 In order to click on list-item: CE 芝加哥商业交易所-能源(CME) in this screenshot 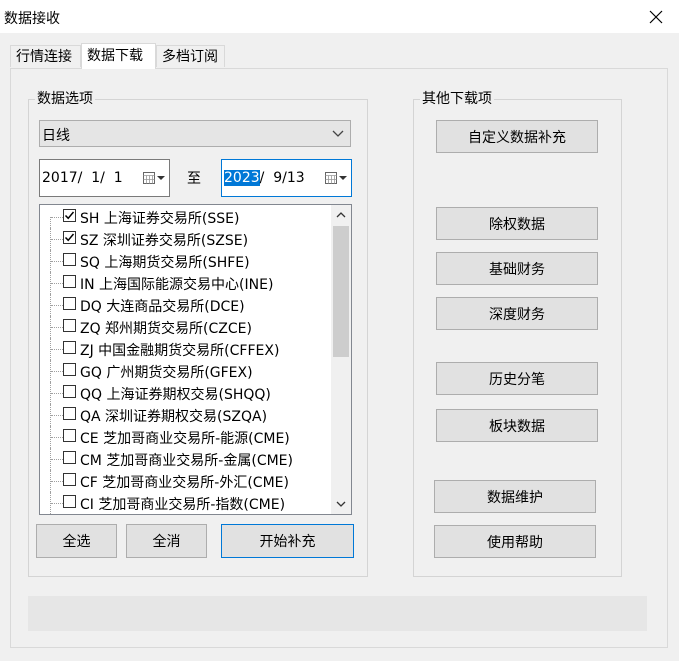, I will do `click(186, 437)`.